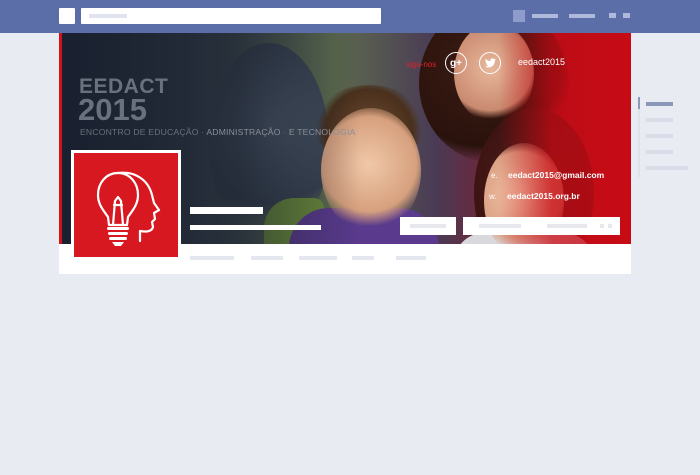 The width and height of the screenshot is (700, 475). I want to click on timeline-active-marker, so click(639, 103).